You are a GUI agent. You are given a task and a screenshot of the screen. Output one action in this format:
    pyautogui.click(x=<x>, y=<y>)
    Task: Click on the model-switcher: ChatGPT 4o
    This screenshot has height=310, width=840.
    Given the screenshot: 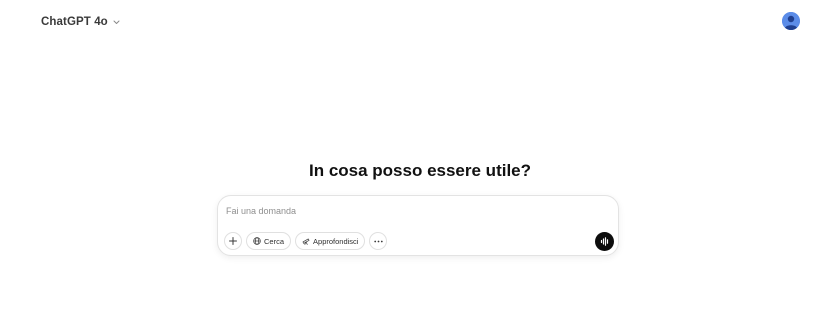 What is the action you would take?
    pyautogui.click(x=80, y=22)
    